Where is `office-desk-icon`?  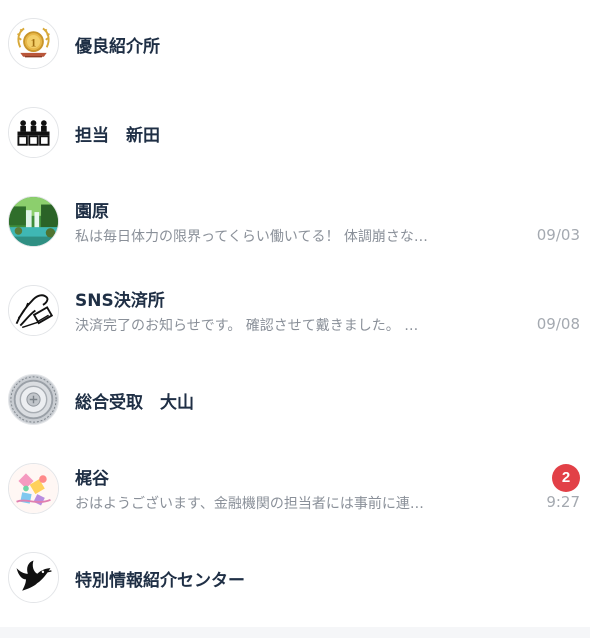
office-desk-icon is located at coordinates (33, 132).